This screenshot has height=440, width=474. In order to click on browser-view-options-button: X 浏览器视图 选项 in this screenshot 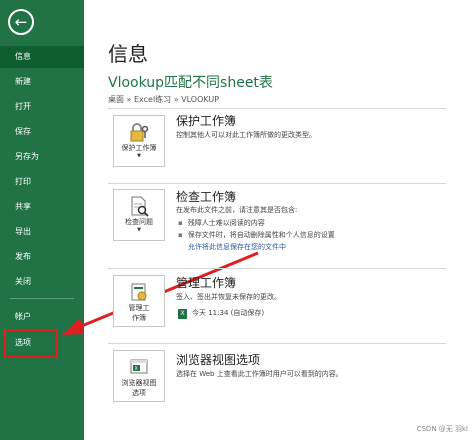, I will do `click(139, 376)`.